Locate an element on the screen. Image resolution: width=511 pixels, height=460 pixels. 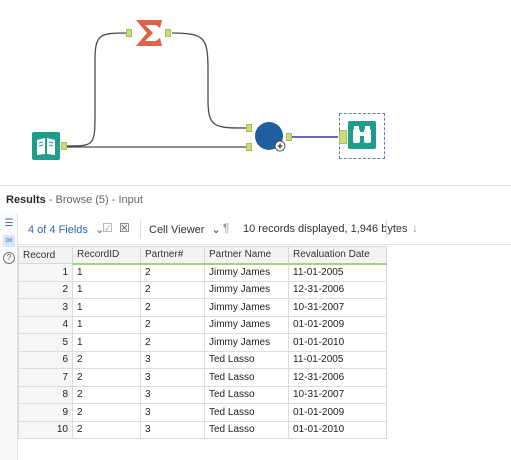
column-header-recordid: RecordID is located at coordinates (106, 255).